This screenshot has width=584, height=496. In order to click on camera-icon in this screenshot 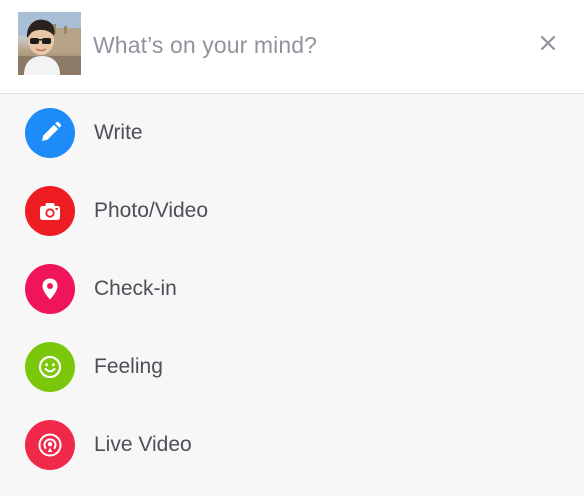, I will do `click(50, 211)`.